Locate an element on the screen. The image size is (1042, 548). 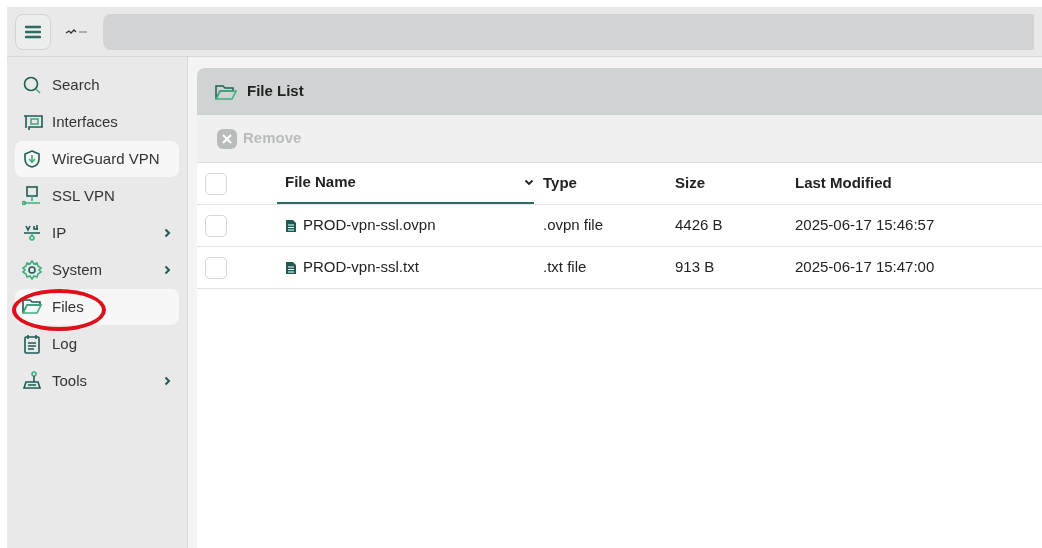
menu-icon is located at coordinates (33, 31).